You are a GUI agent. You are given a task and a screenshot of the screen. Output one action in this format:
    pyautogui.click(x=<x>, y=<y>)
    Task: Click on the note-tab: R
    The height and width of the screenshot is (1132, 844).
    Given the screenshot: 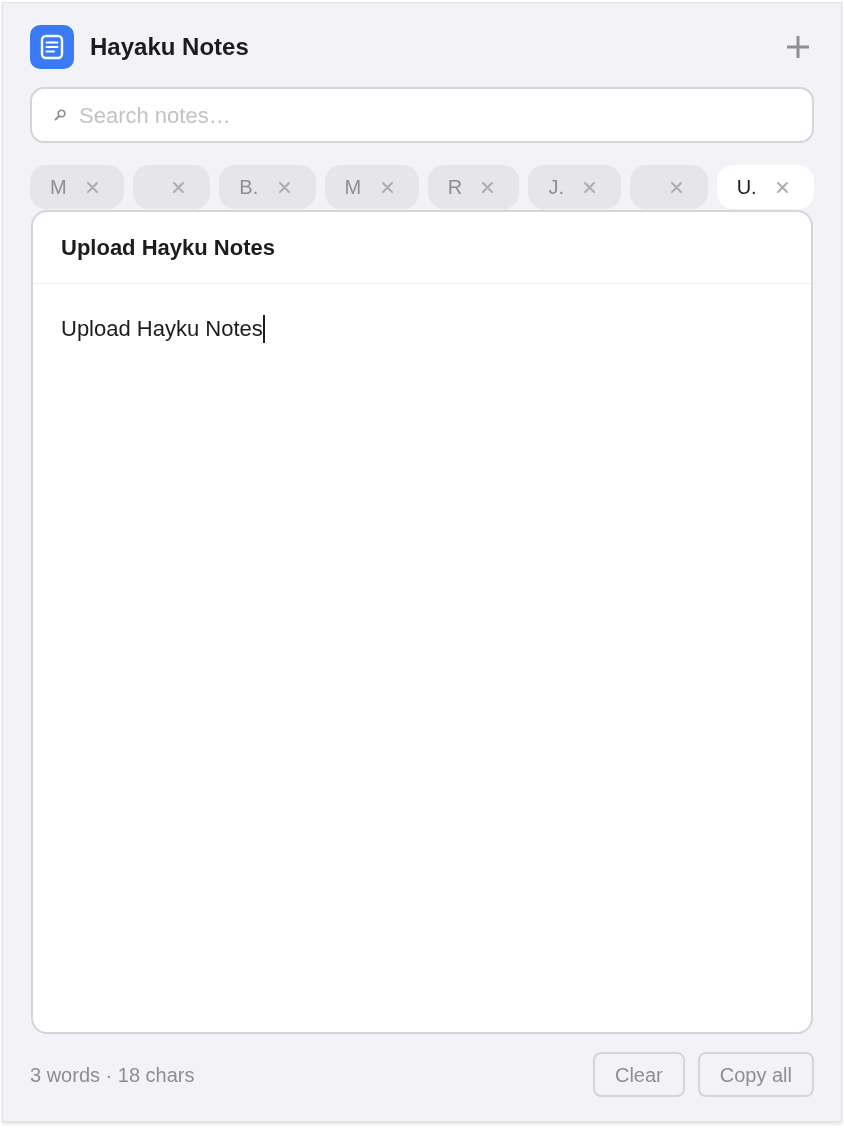 What is the action you would take?
    pyautogui.click(x=473, y=187)
    